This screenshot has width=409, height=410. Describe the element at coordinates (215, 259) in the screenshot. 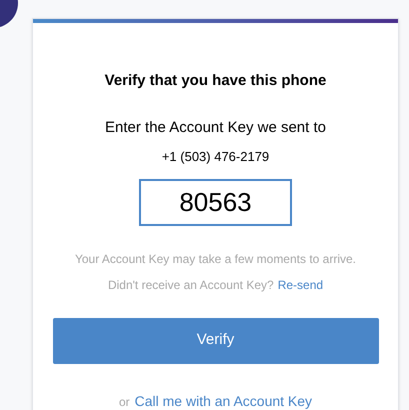

I see `hint-text: Your Account Key may take a few moments to arrive.` at that location.